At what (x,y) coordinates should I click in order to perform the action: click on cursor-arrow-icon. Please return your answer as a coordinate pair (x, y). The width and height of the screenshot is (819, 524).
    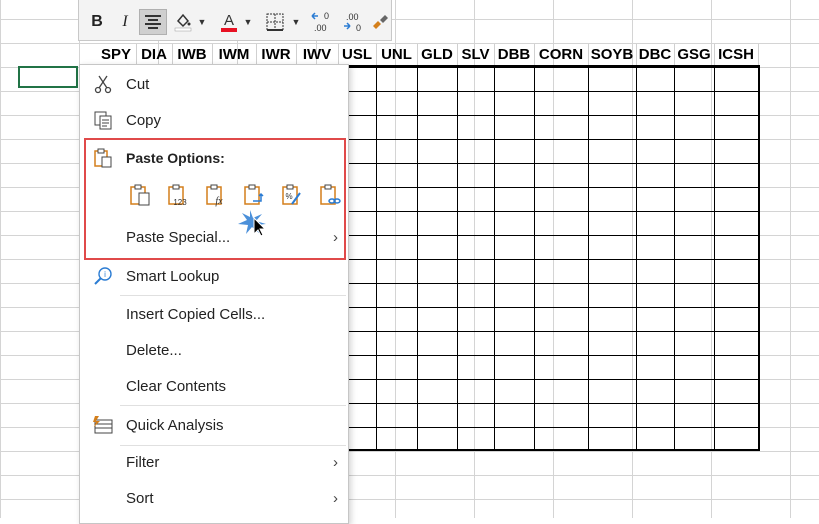
    Looking at the image, I should click on (260, 226).